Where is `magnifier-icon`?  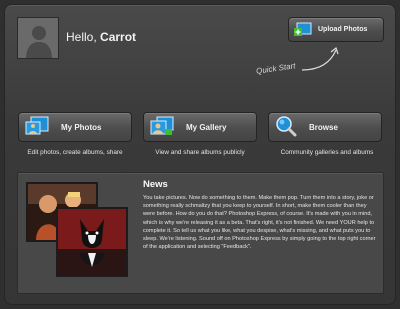
magnifier-icon is located at coordinates (286, 127).